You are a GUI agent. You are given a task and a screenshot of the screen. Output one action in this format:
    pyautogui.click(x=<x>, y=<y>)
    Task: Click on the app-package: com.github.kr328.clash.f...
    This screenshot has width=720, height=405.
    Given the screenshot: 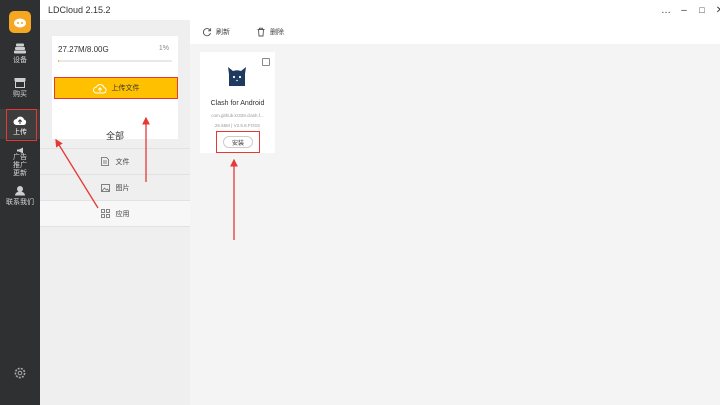 What is the action you would take?
    pyautogui.click(x=237, y=115)
    